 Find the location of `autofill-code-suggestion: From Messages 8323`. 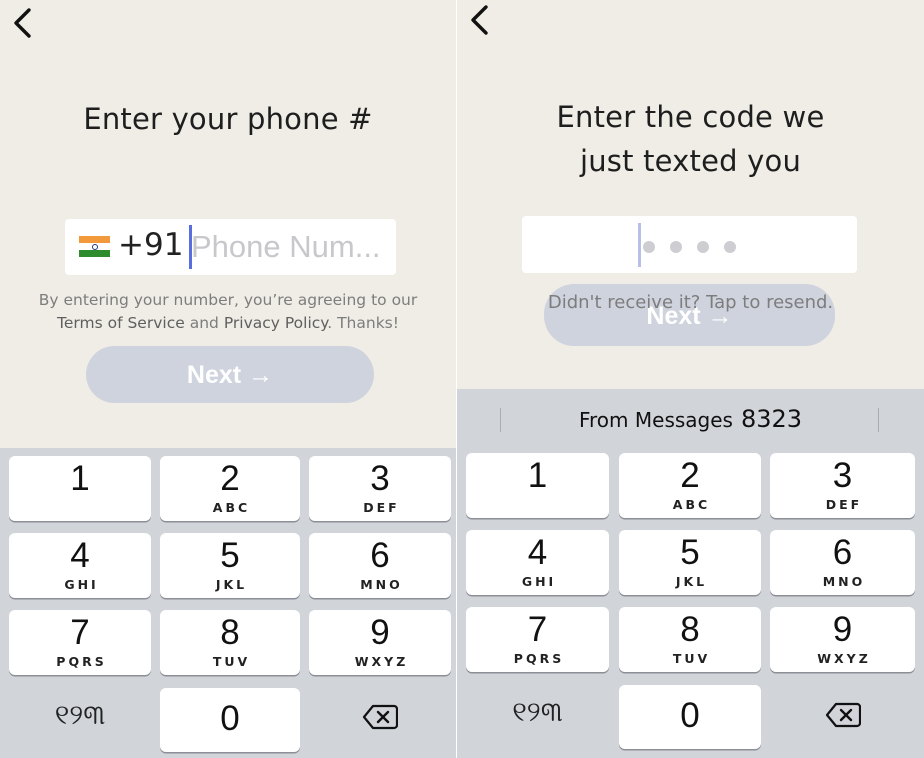

autofill-code-suggestion: From Messages 8323 is located at coordinates (690, 419).